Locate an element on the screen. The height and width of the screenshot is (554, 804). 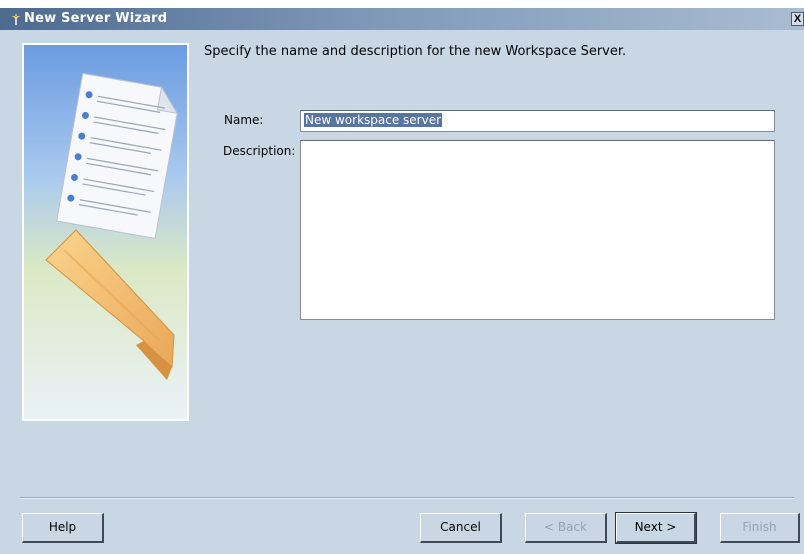
back-button: < Back is located at coordinates (566, 528).